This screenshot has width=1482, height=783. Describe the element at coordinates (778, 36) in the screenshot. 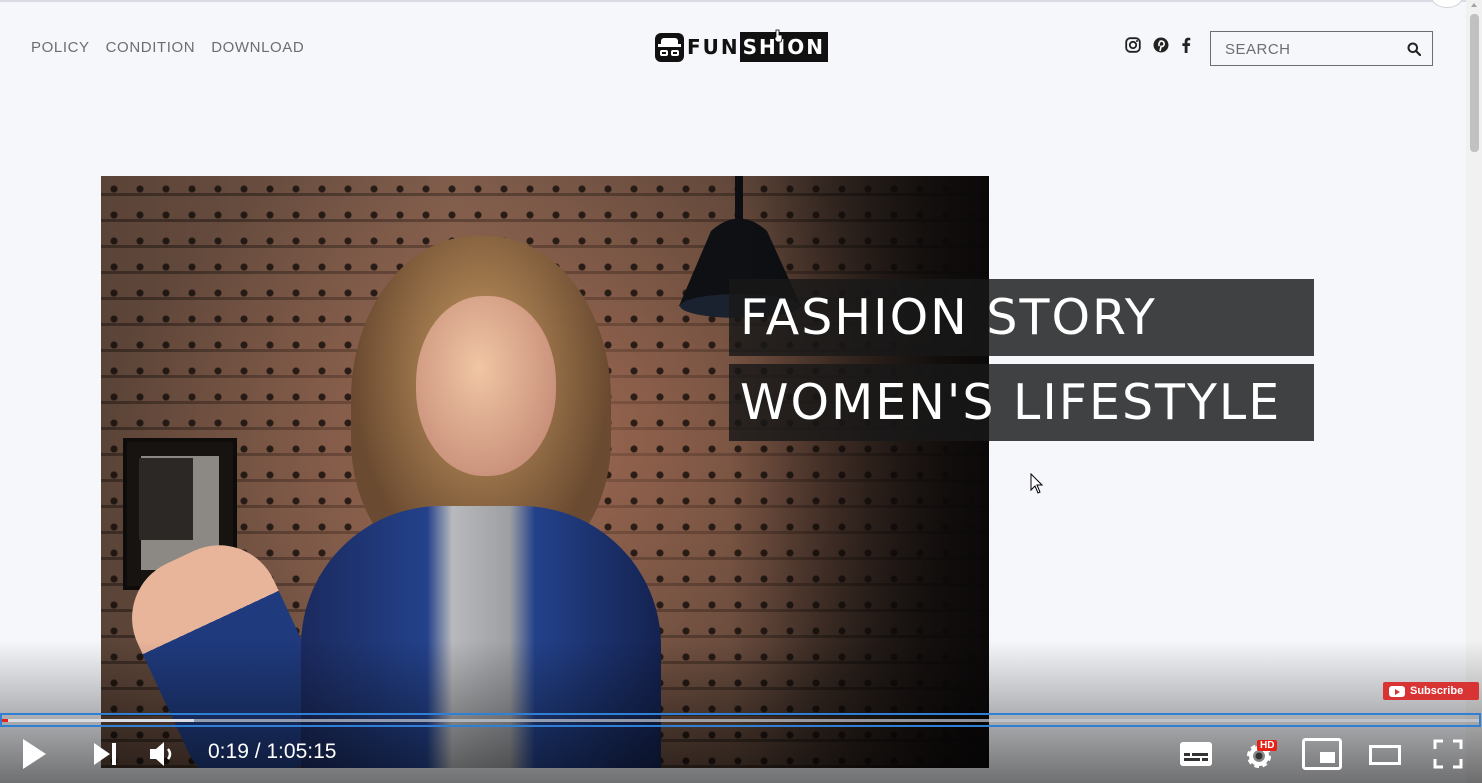

I see `hand-cursor-icon` at that location.